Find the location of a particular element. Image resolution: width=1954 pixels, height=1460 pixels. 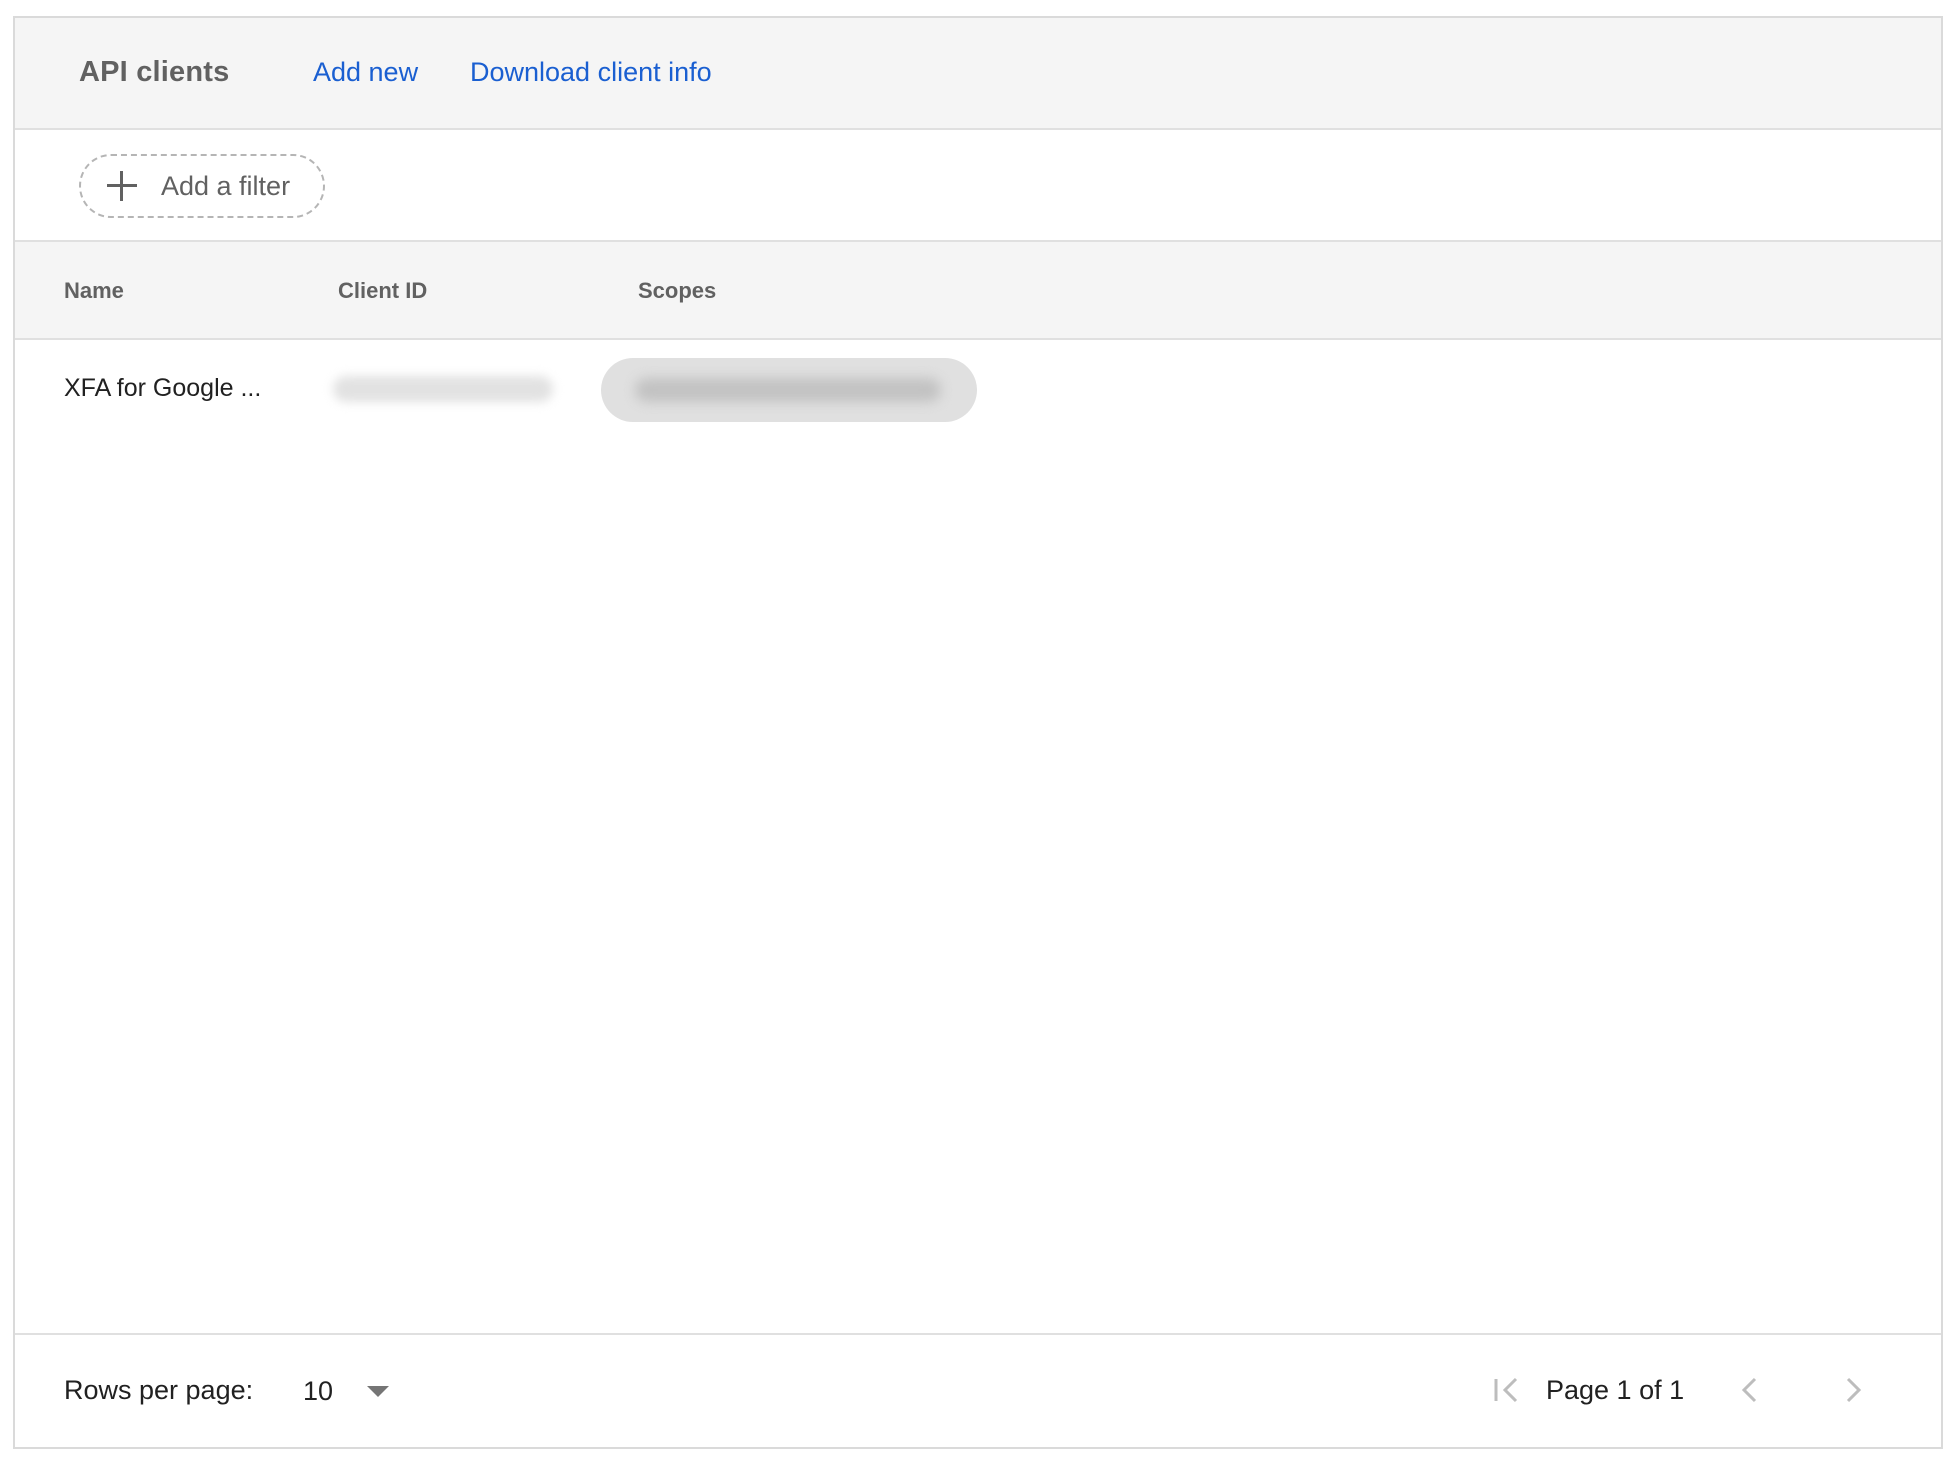

chevron-left-icon is located at coordinates (1749, 1390).